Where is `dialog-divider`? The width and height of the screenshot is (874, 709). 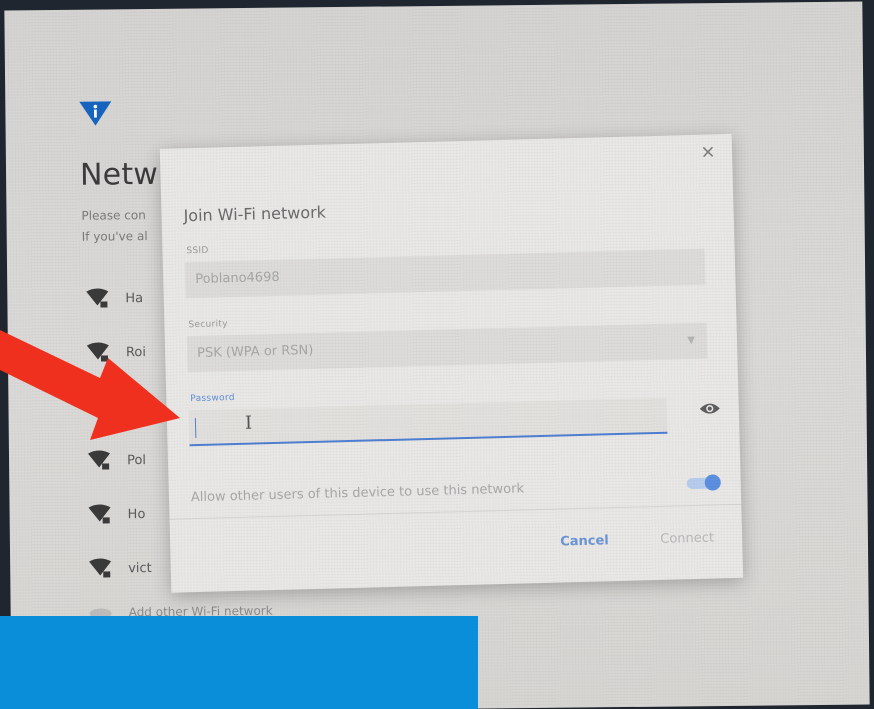
dialog-divider is located at coordinates (455, 511).